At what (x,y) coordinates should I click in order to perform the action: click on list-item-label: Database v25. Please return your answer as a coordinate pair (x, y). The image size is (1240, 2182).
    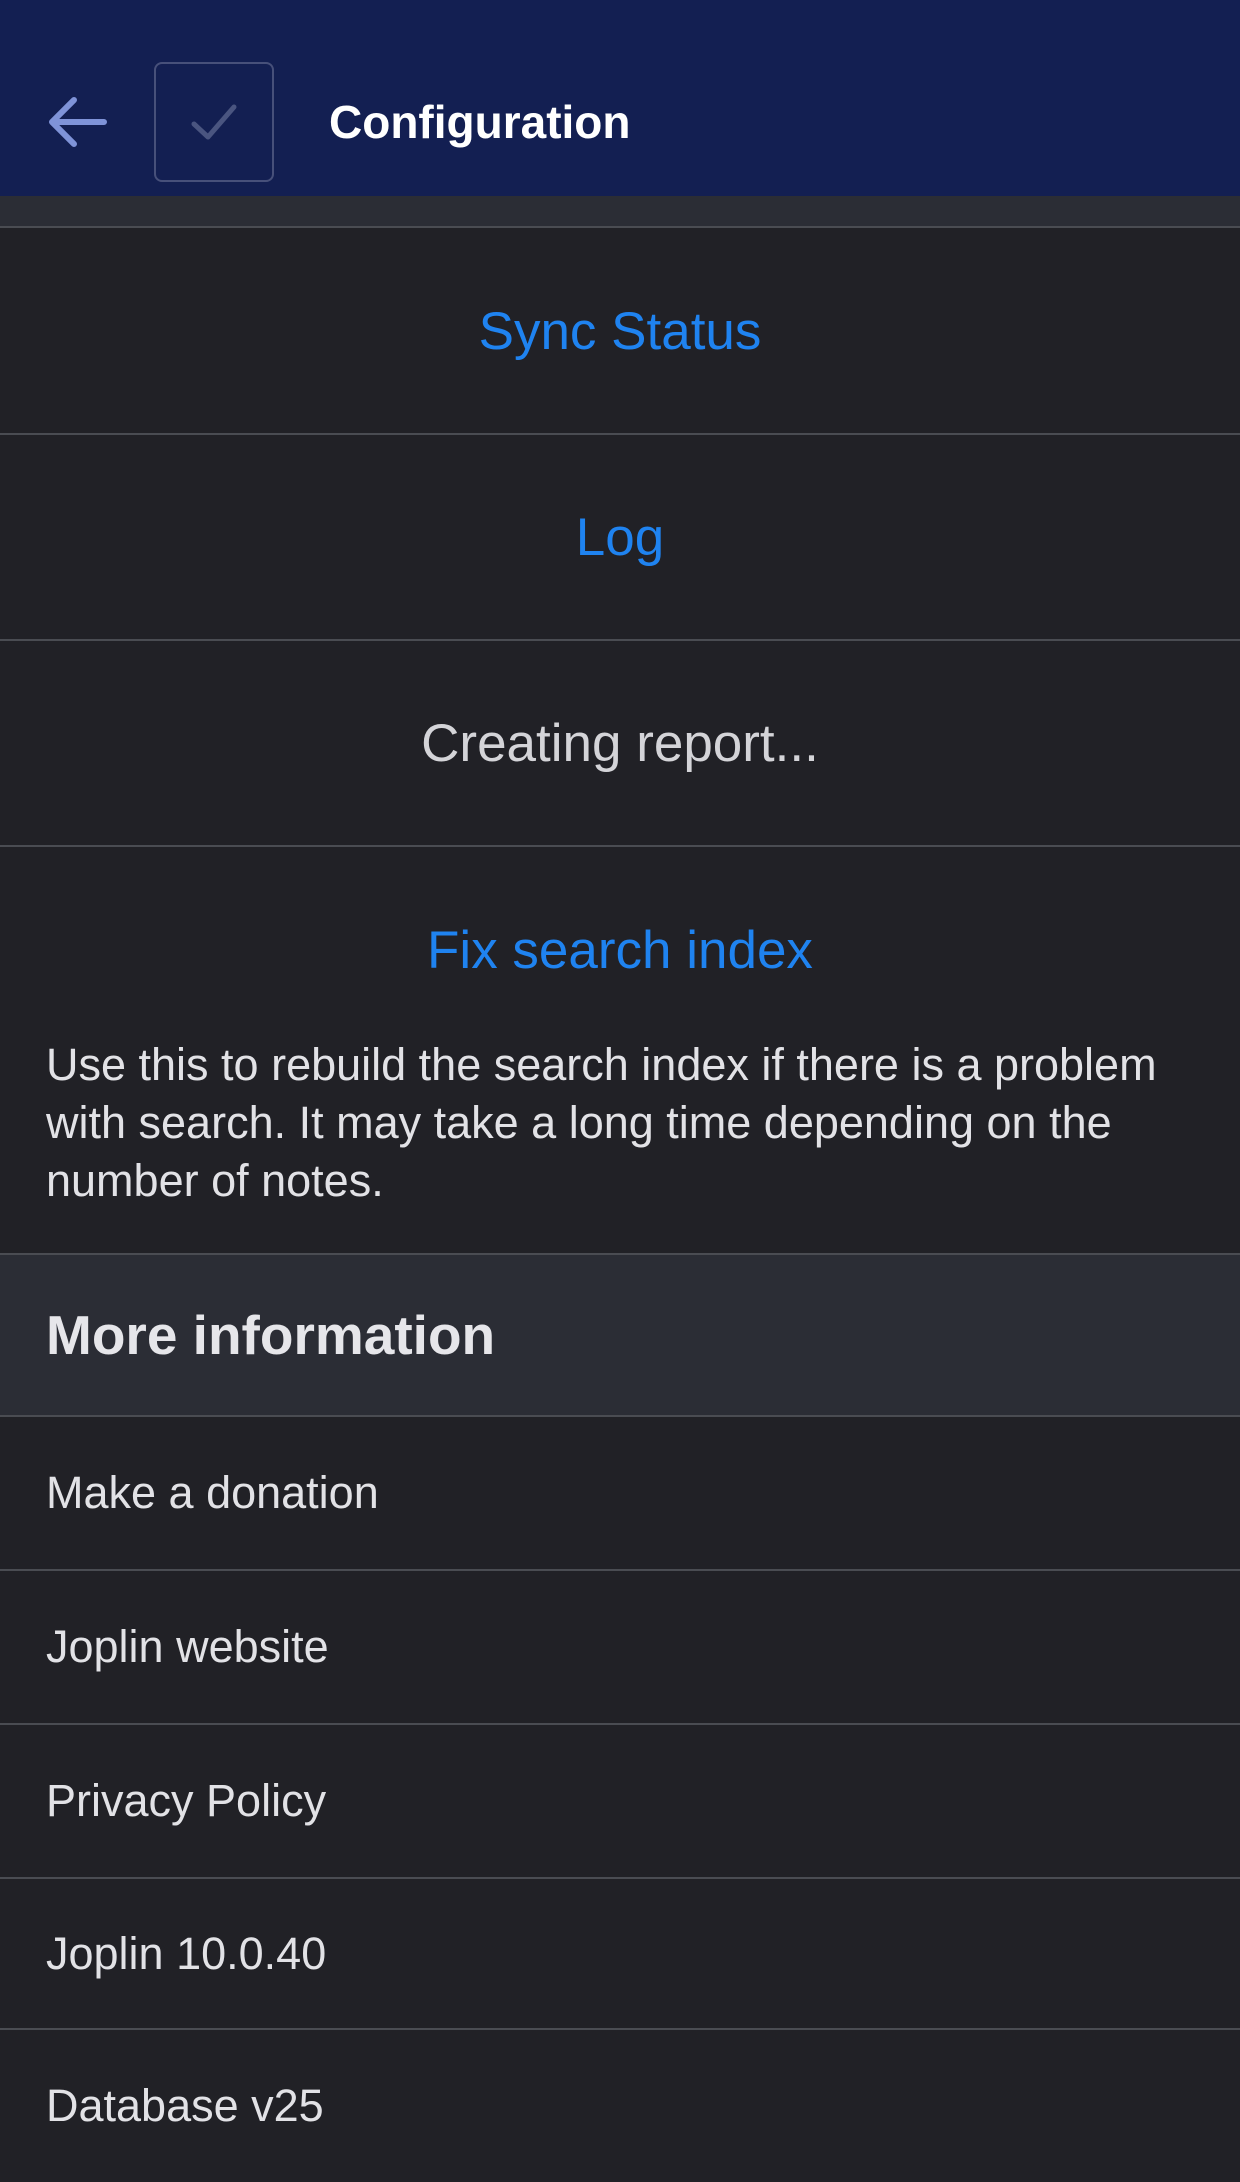
    Looking at the image, I should click on (185, 2105).